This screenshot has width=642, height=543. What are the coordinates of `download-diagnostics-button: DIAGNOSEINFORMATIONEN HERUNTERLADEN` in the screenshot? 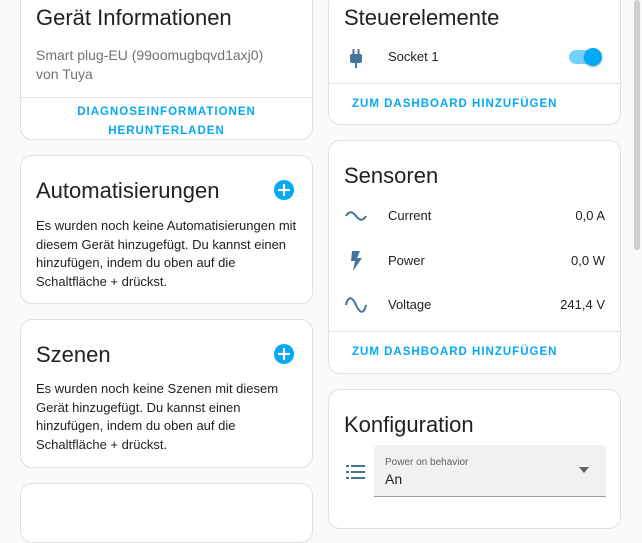 It's located at (166, 121).